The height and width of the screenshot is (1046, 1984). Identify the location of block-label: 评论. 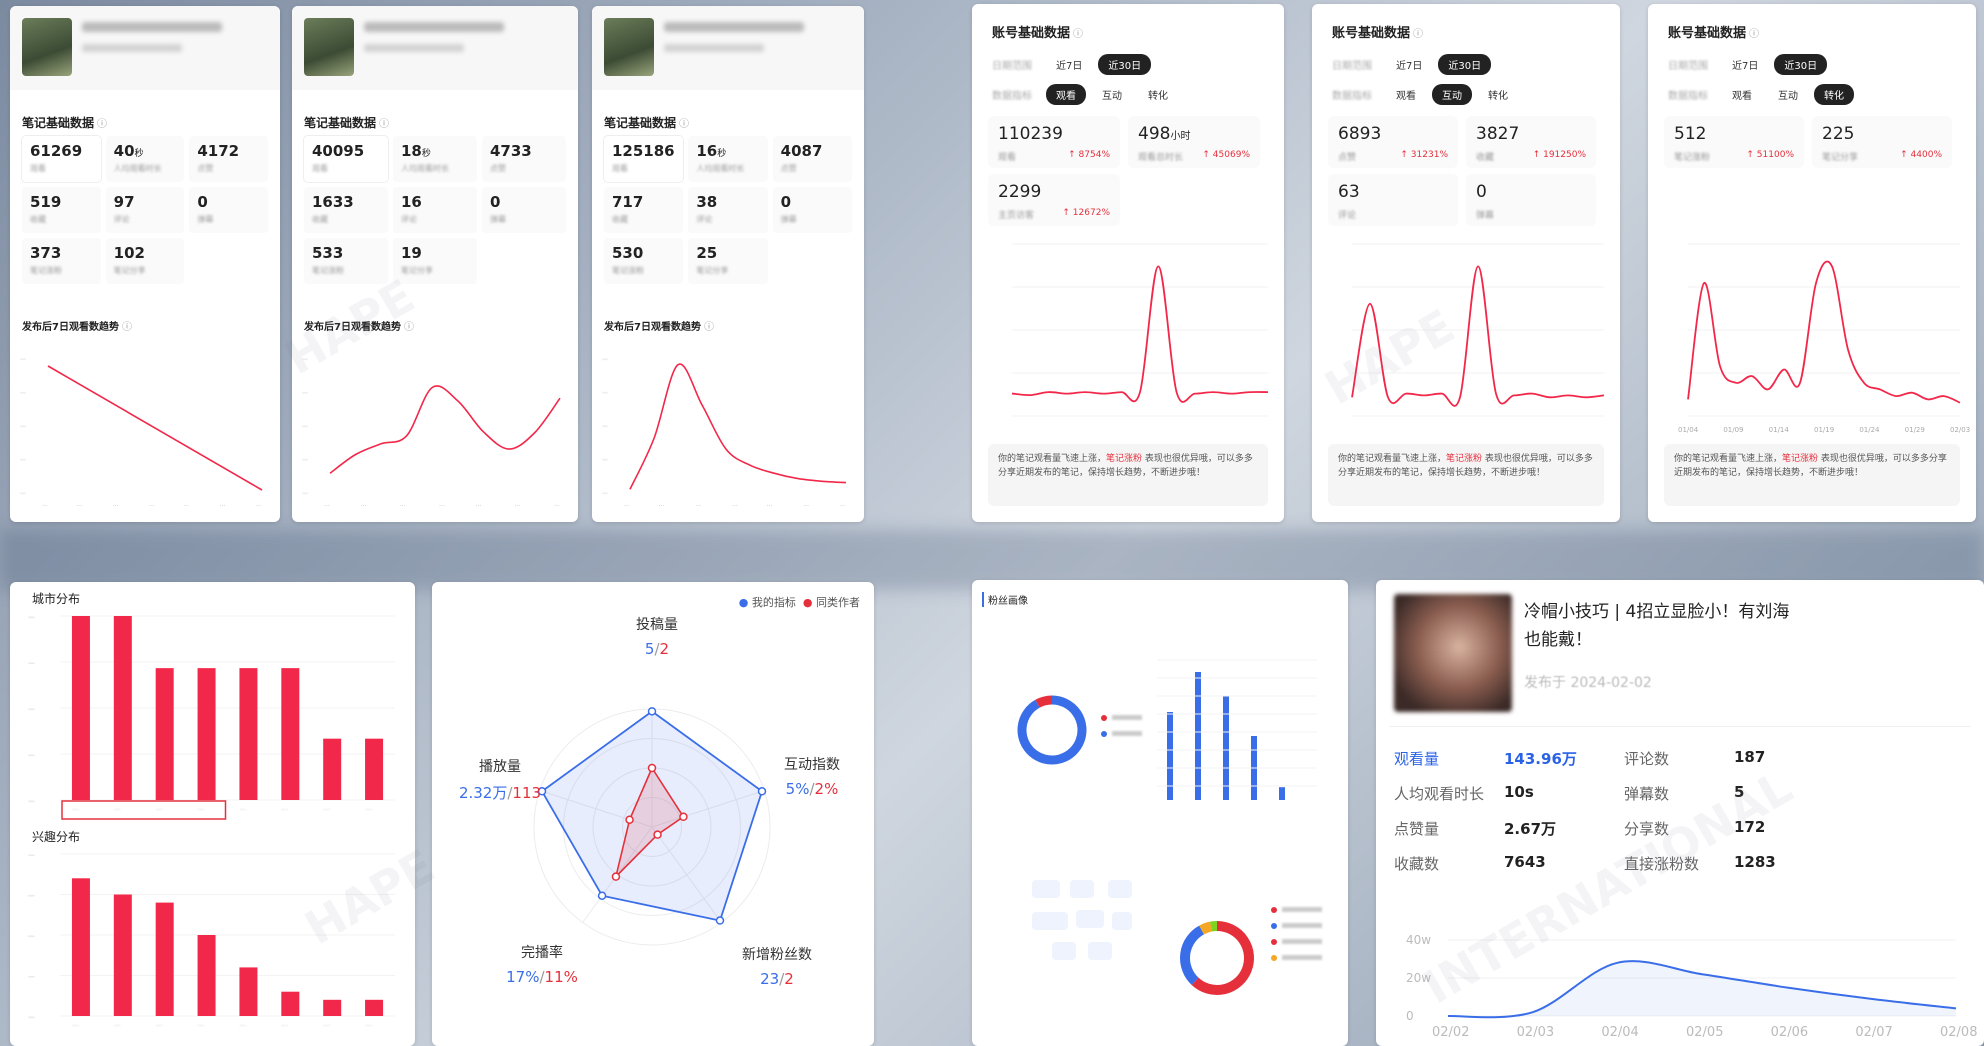
(1347, 216).